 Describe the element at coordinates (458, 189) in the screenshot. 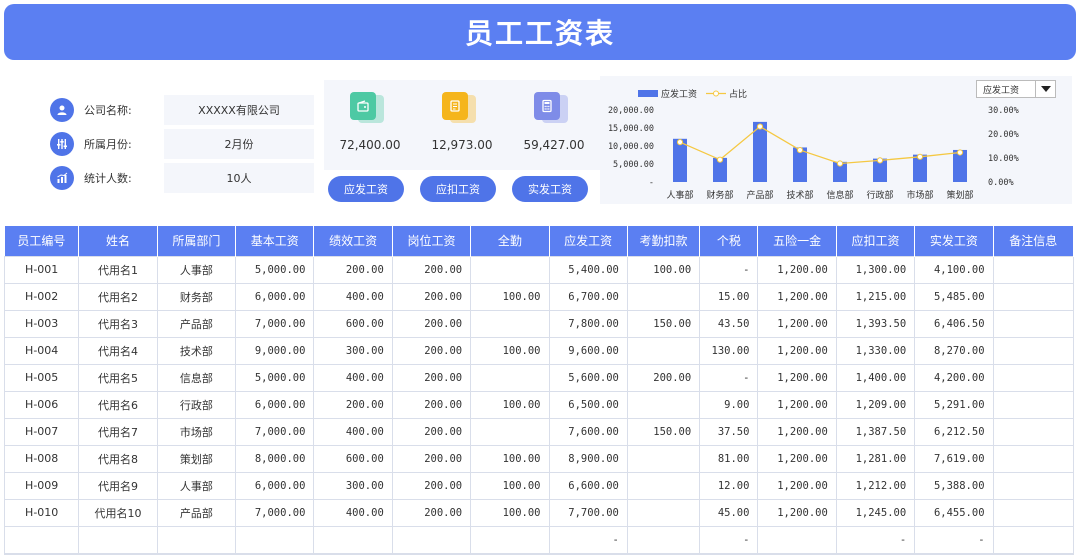

I see `deductions-button: 应扣工资` at that location.